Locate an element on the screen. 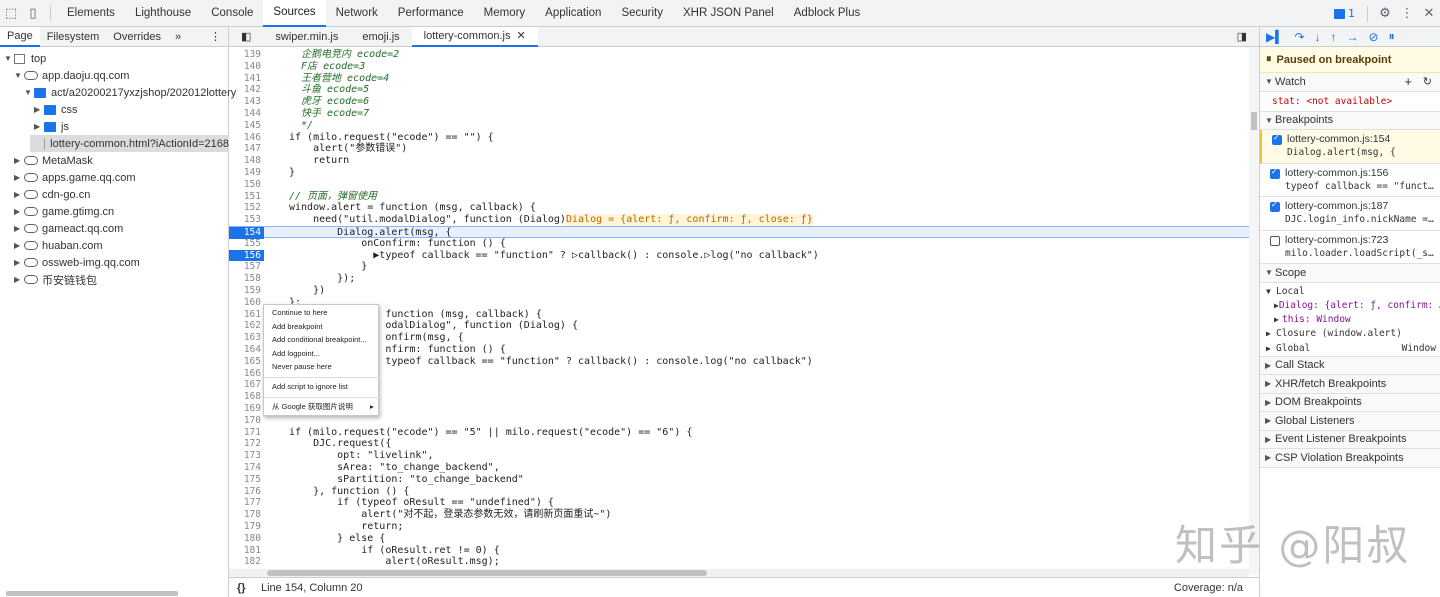 The height and width of the screenshot is (597, 1440). breakpoint-item: lottery-common.js:154 Dialog.alert(msg, { is located at coordinates (1350, 147).